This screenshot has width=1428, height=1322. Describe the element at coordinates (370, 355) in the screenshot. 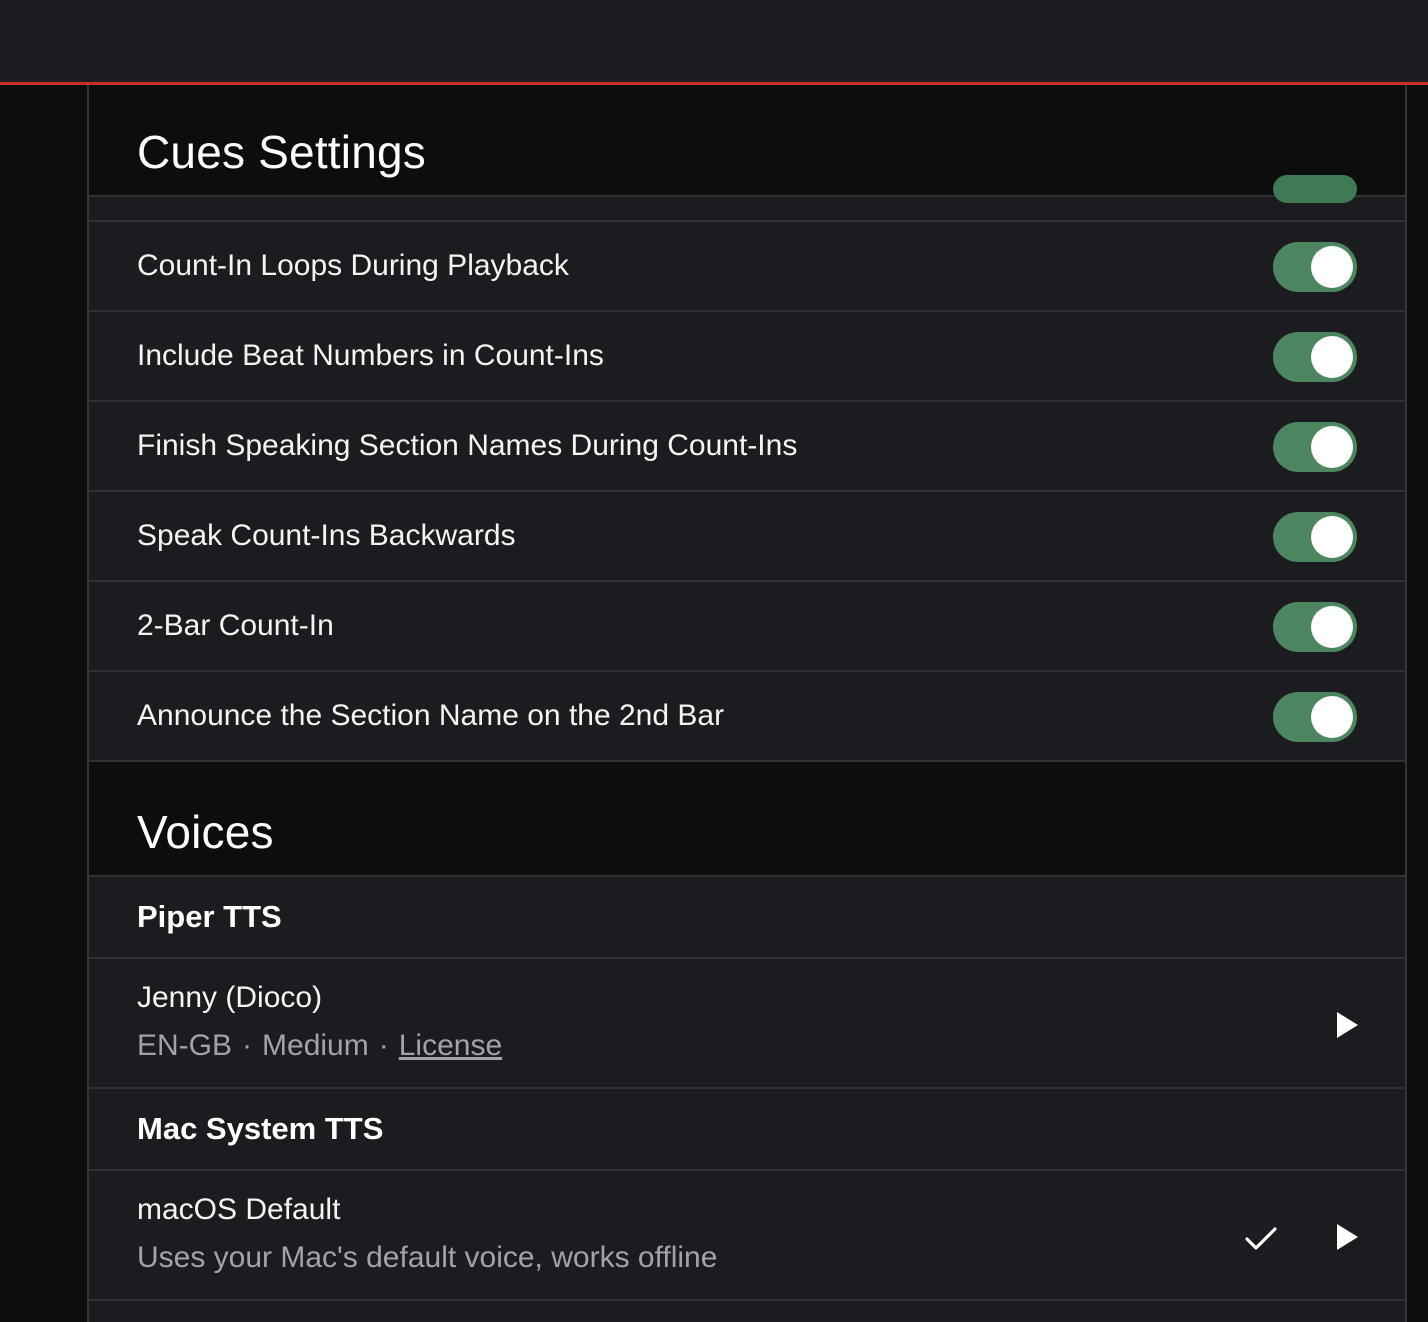

I see `toggle-label: Include Beat Numbers in Count-Ins` at that location.